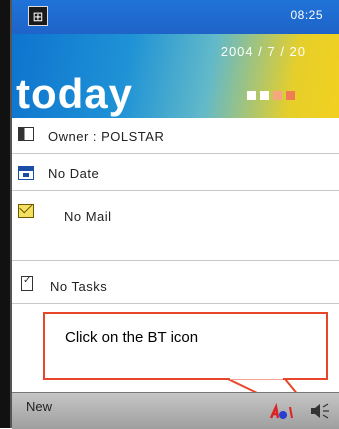 The image size is (339, 429). Describe the element at coordinates (26, 134) in the screenshot. I see `owner-card-icon` at that location.